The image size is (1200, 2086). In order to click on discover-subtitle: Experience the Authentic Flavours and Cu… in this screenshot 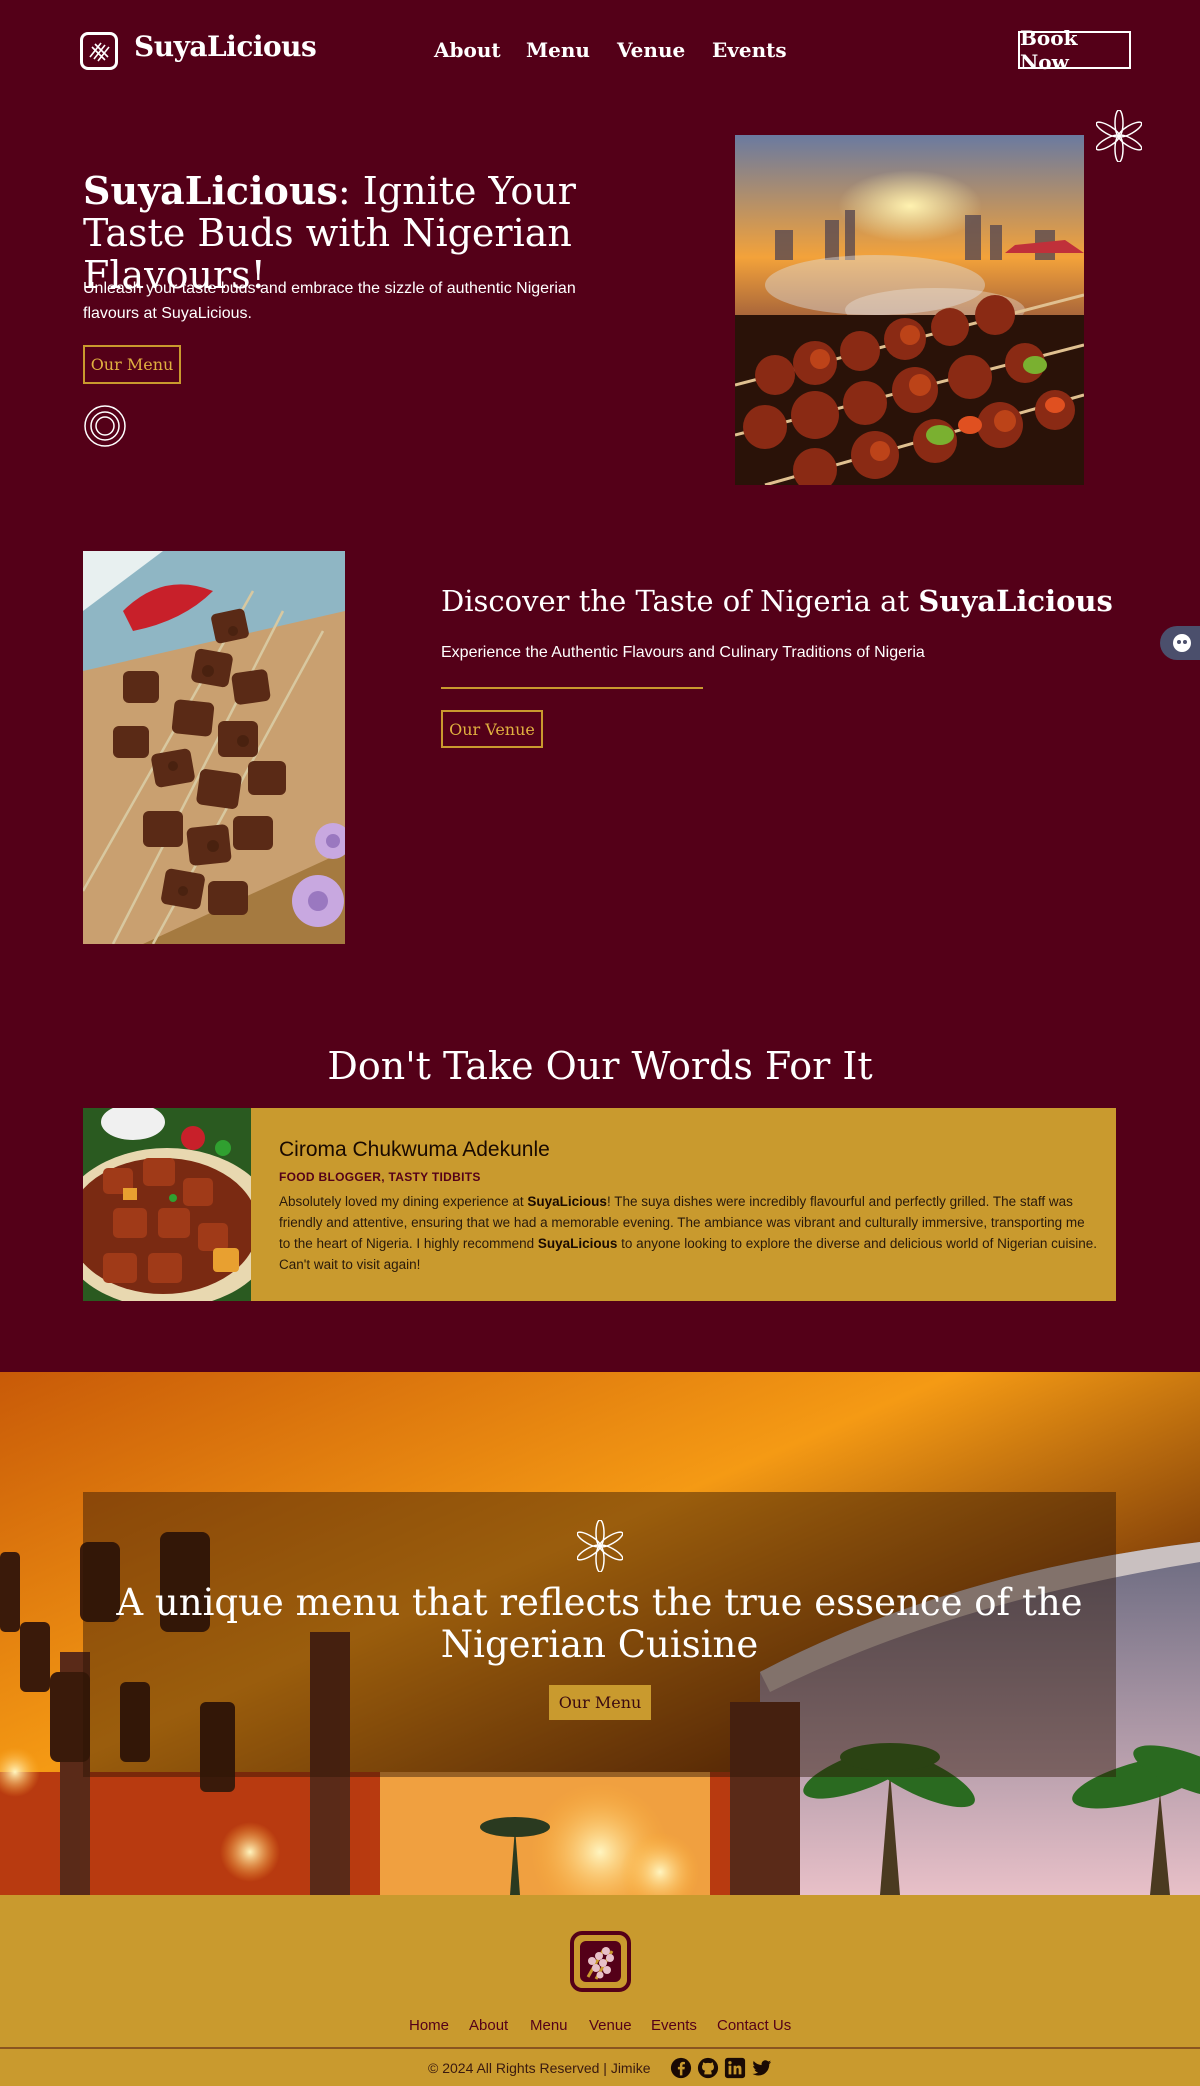, I will do `click(683, 652)`.